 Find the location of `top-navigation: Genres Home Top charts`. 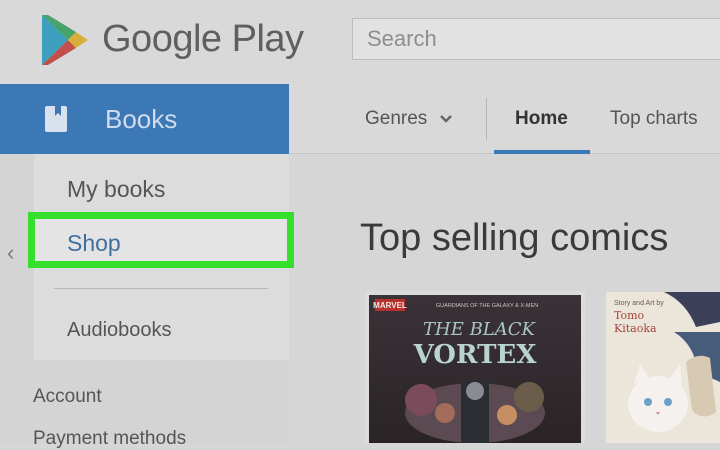

top-navigation: Genres Home Top charts is located at coordinates (504, 119).